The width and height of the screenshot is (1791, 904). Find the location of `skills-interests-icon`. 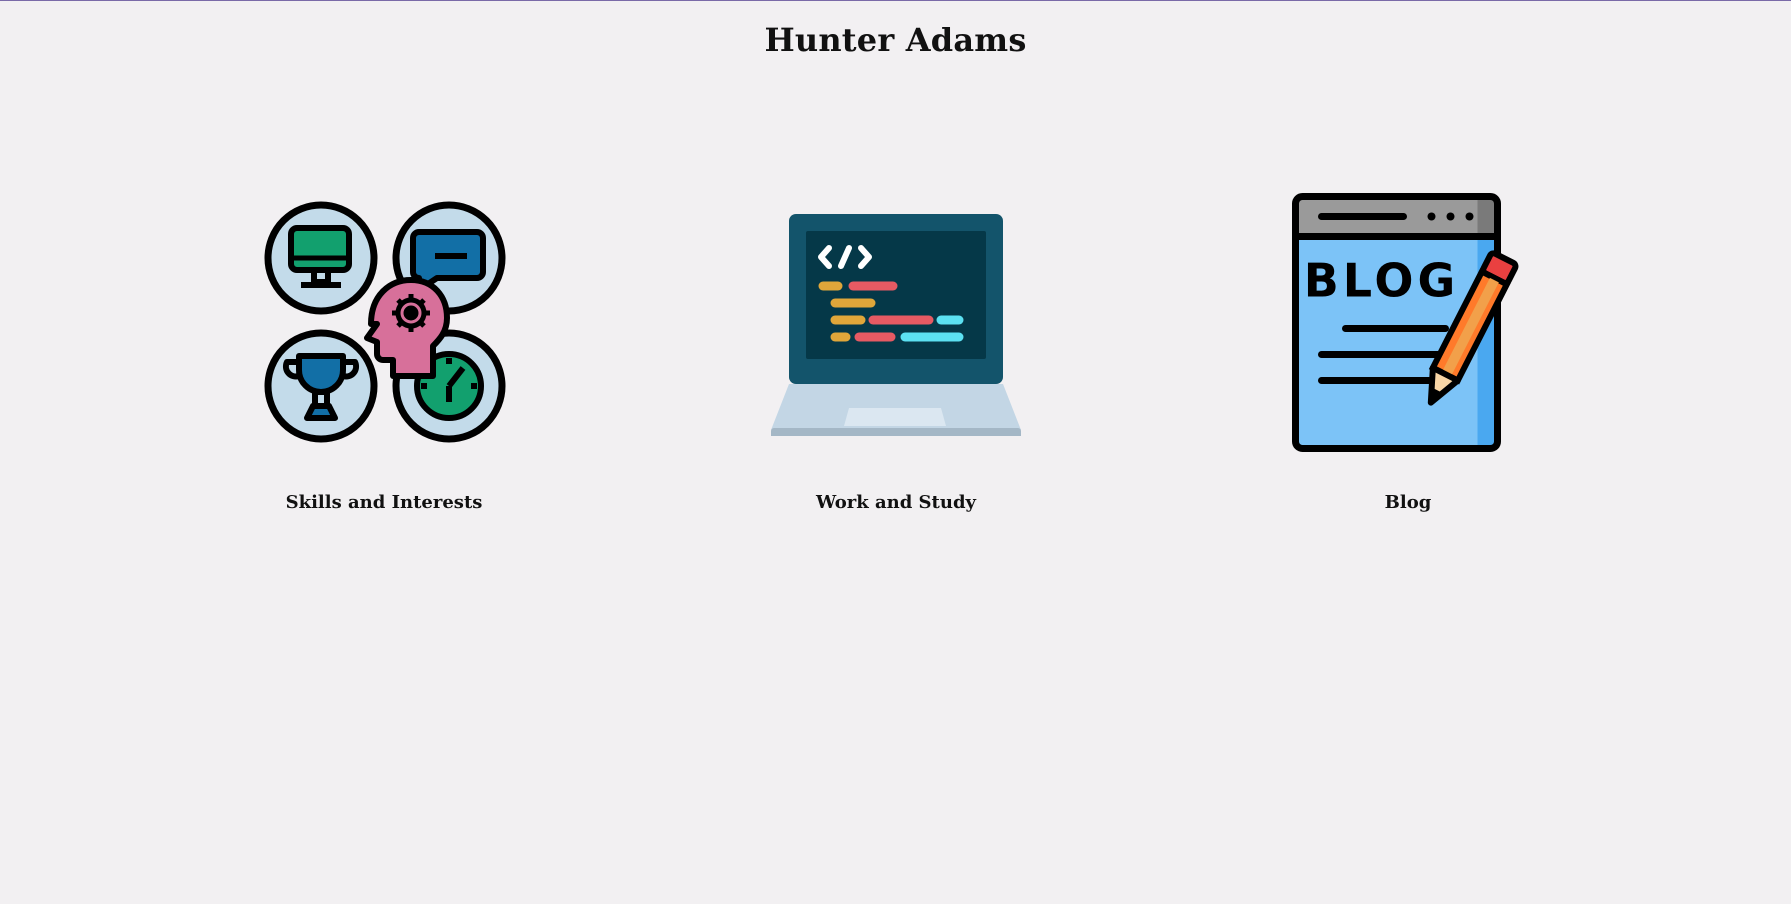

skills-interests-icon is located at coordinates (384, 321).